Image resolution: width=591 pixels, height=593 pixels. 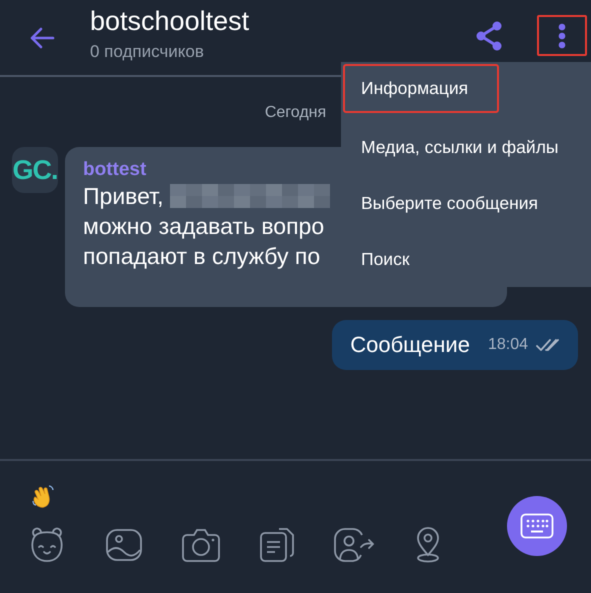 What do you see at coordinates (115, 170) in the screenshot?
I see `sender-name: bottest` at bounding box center [115, 170].